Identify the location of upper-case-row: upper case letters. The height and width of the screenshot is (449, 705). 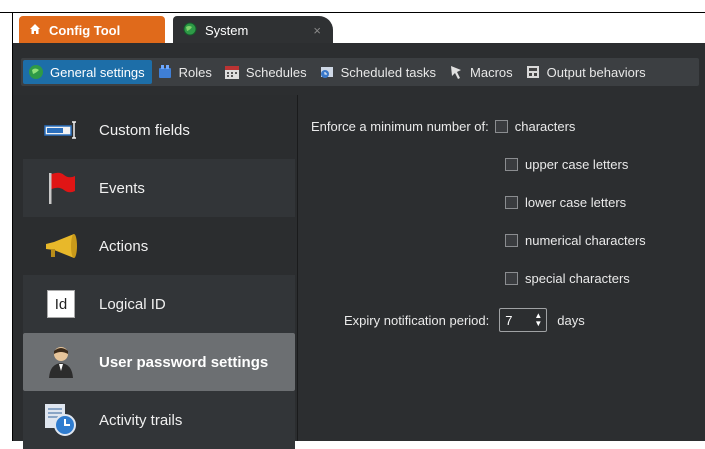
(566, 164).